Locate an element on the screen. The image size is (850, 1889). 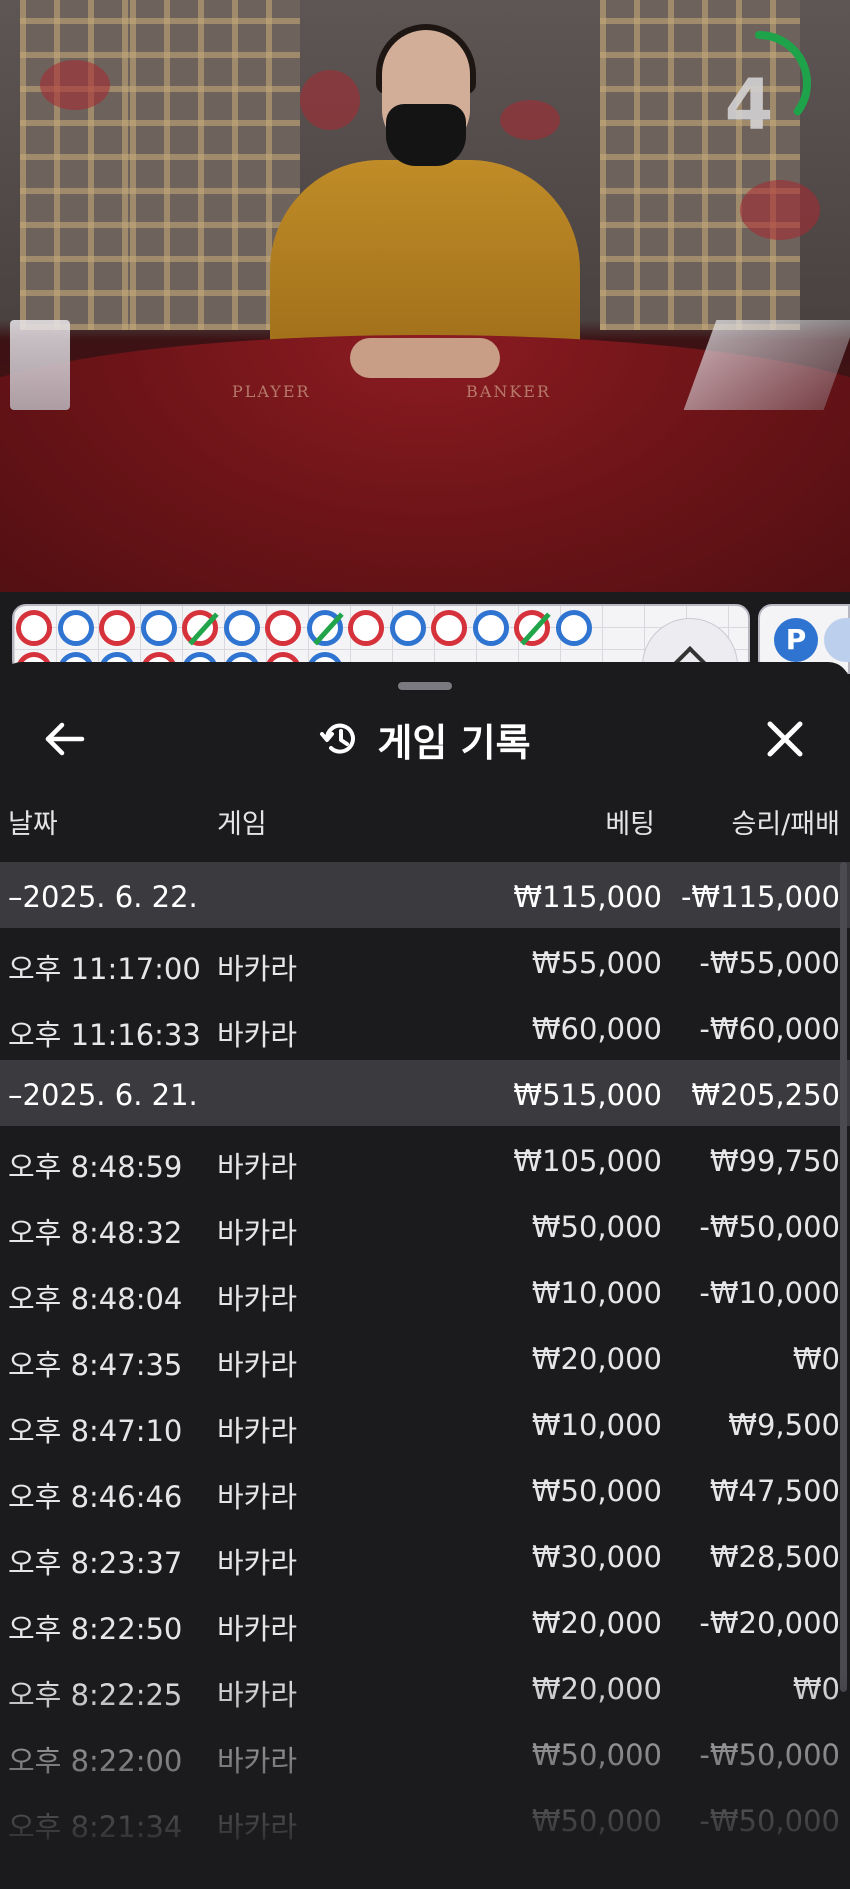
group-bet-total: ₩515,000 is located at coordinates (587, 1095).